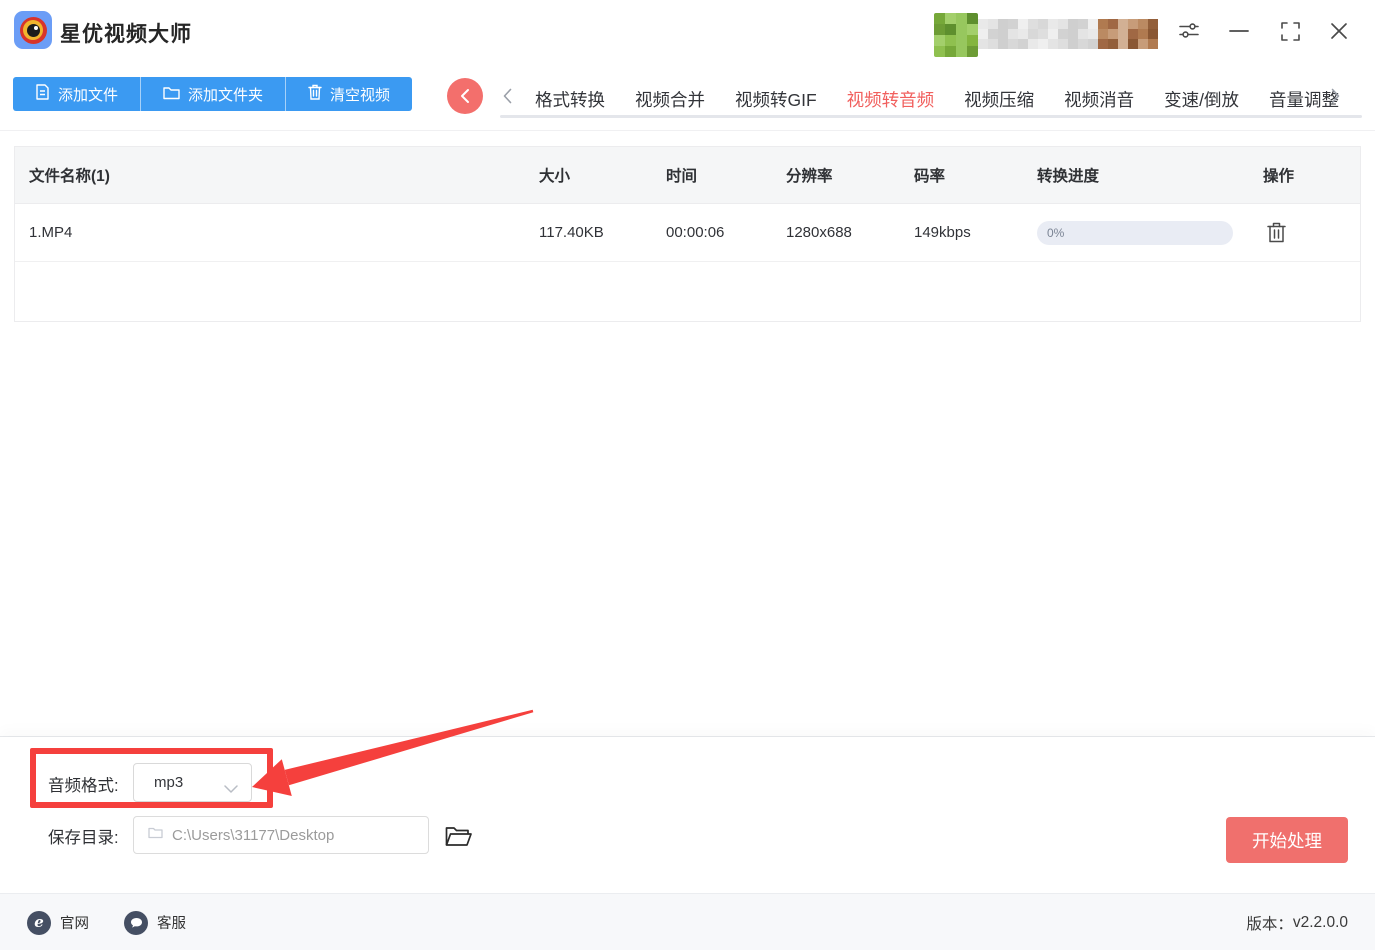 The height and width of the screenshot is (950, 1375). I want to click on trash-icon, so click(315, 94).